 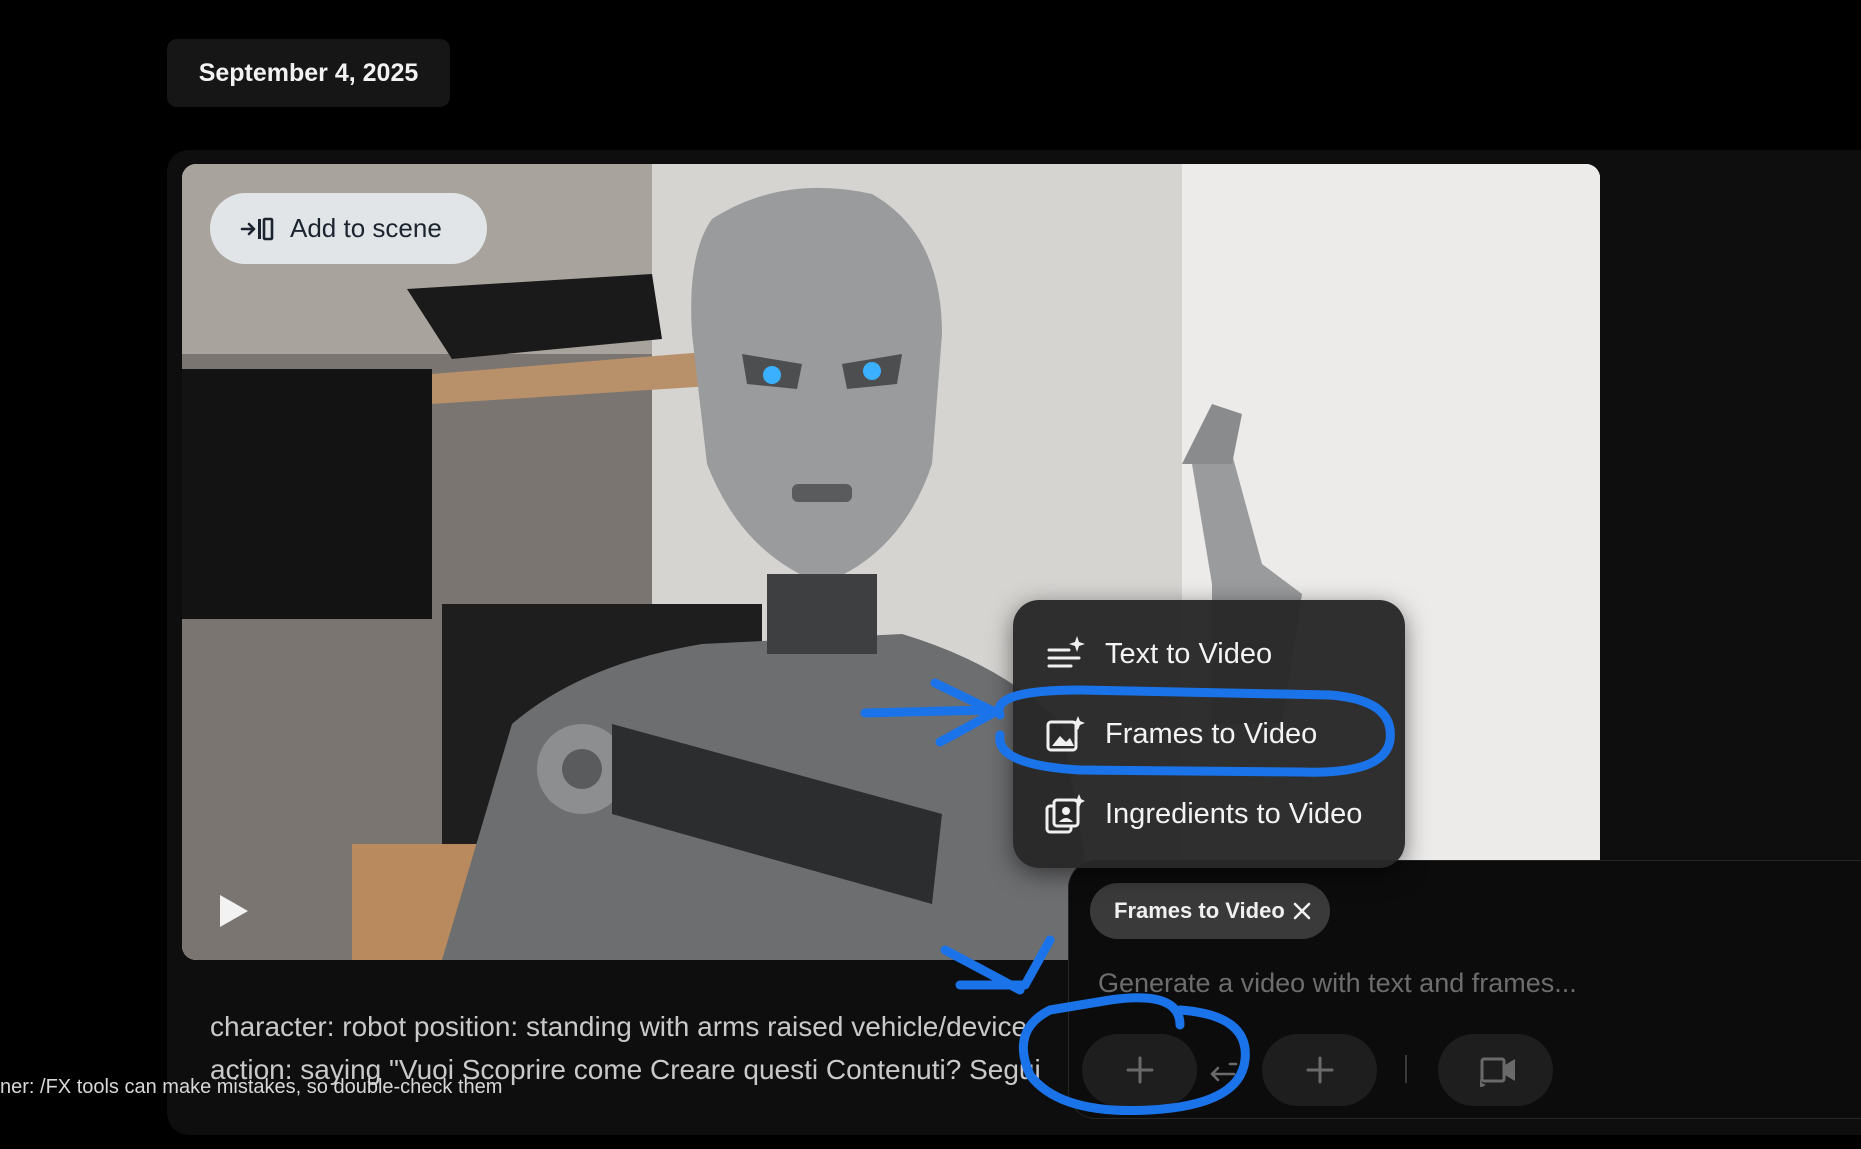 What do you see at coordinates (1224, 1070) in the screenshot?
I see `swap-arrows-icon` at bounding box center [1224, 1070].